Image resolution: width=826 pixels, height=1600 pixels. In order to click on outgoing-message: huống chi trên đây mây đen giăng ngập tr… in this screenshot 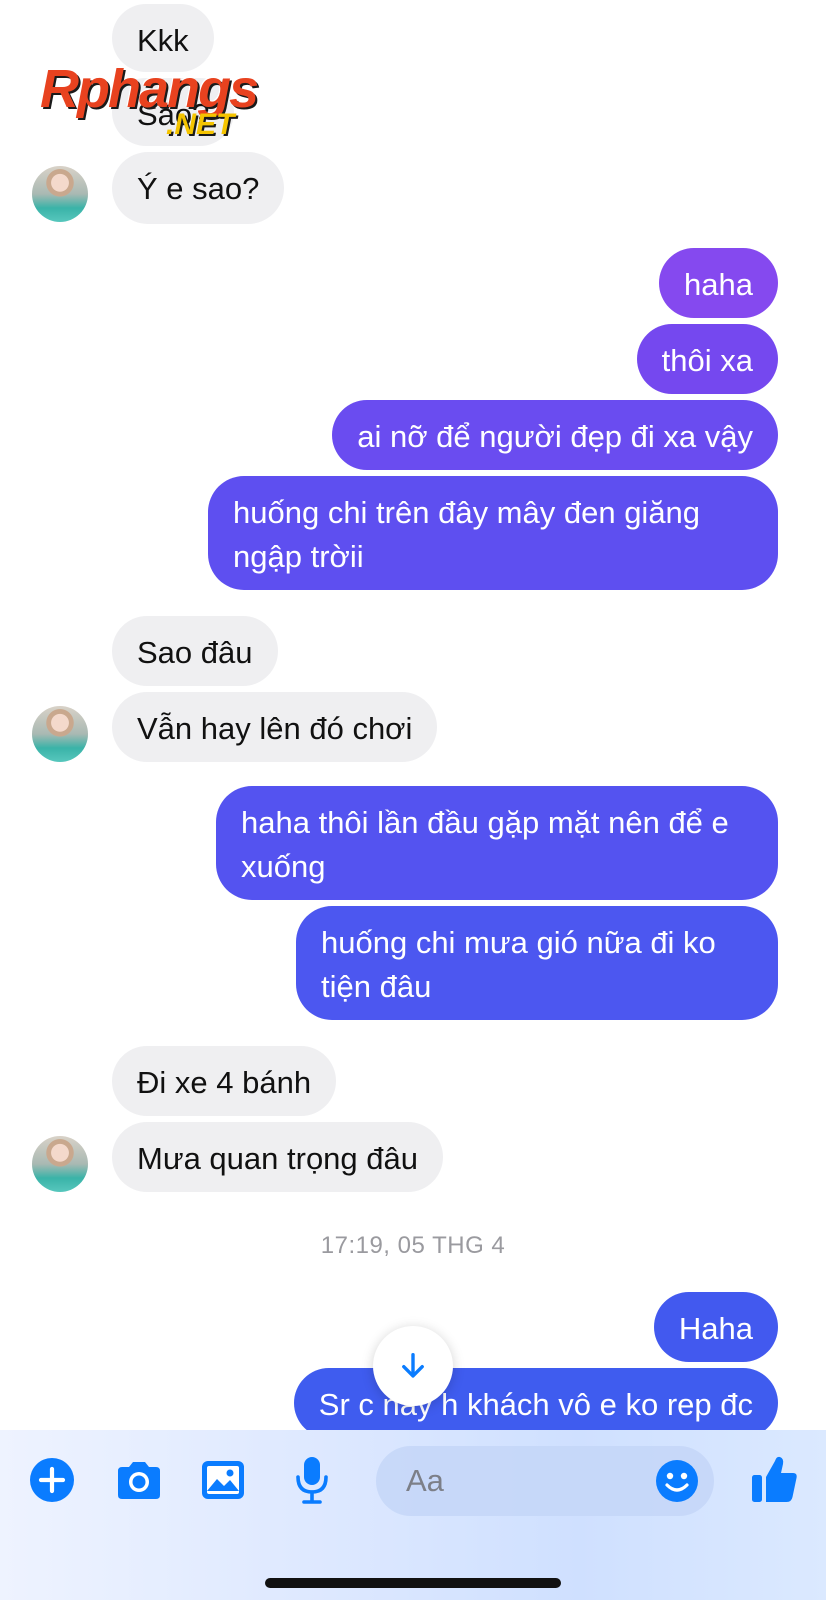, I will do `click(493, 533)`.